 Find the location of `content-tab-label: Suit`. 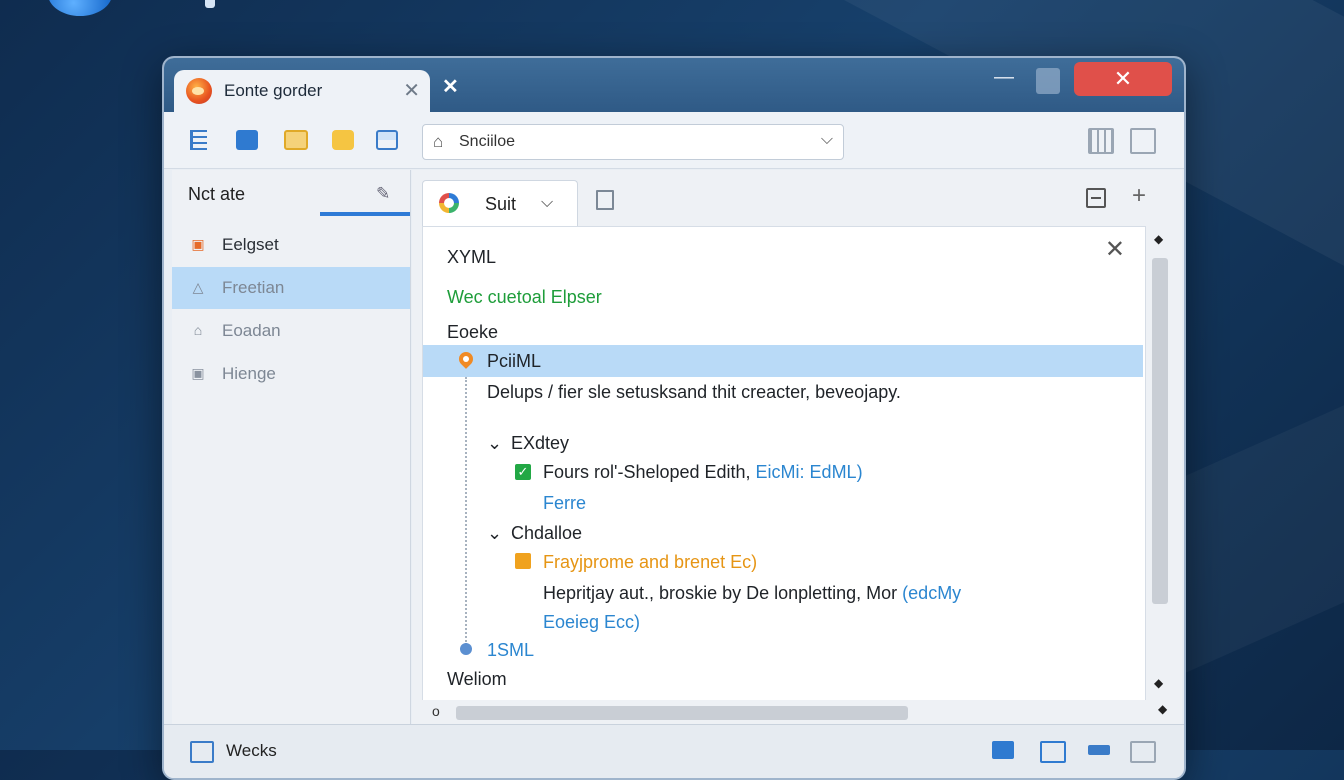

content-tab-label: Suit is located at coordinates (501, 204).